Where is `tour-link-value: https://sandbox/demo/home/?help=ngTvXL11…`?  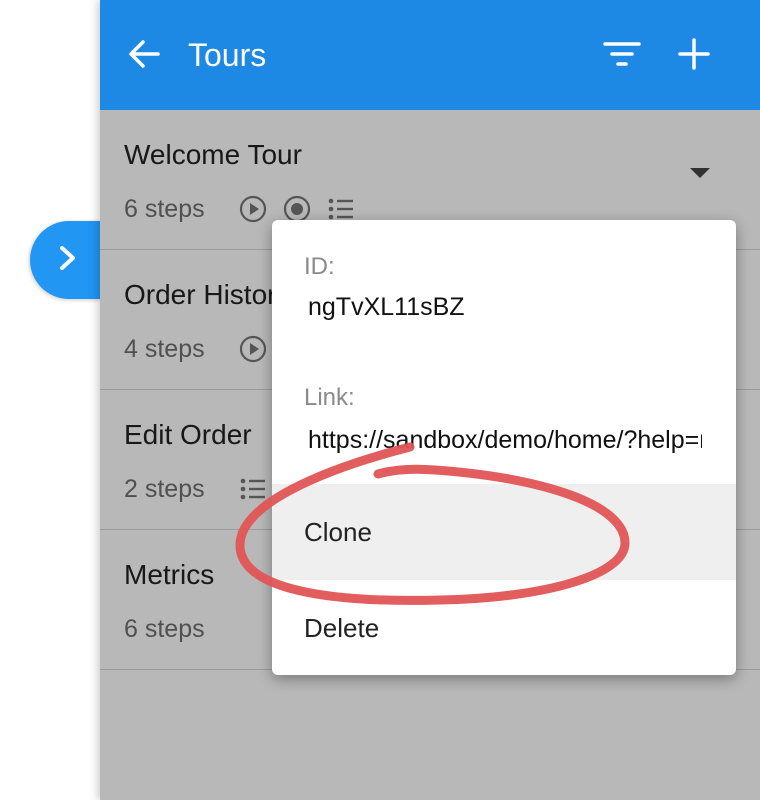
tour-link-value: https://sandbox/demo/home/?help=ngTvXL11… is located at coordinates (505, 440).